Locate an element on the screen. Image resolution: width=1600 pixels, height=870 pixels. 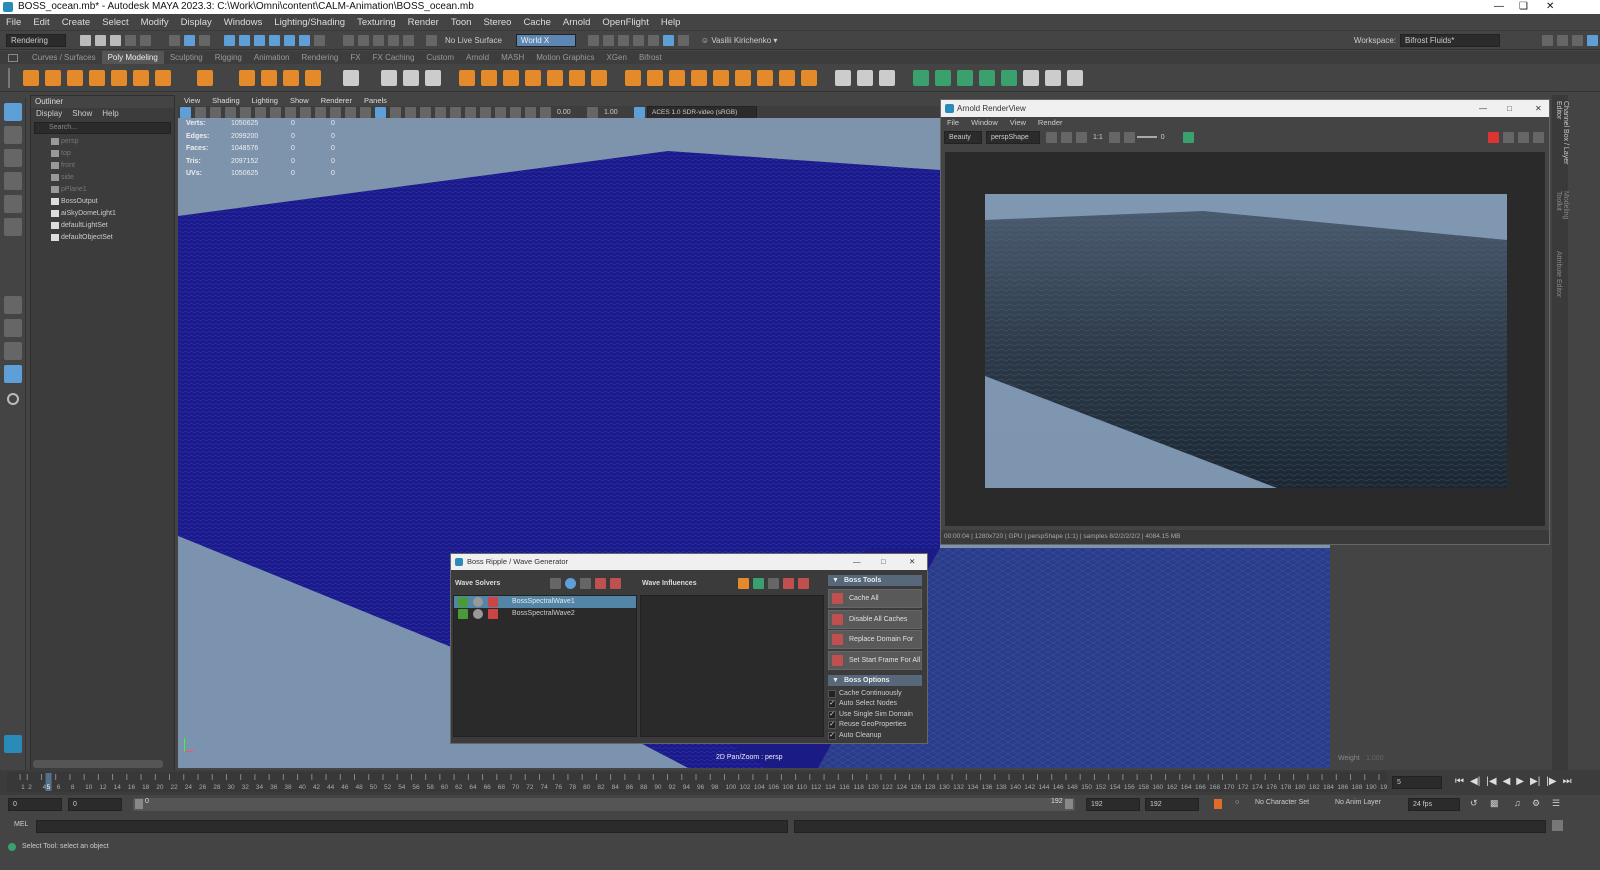
mel-command-input is located at coordinates (412, 826).